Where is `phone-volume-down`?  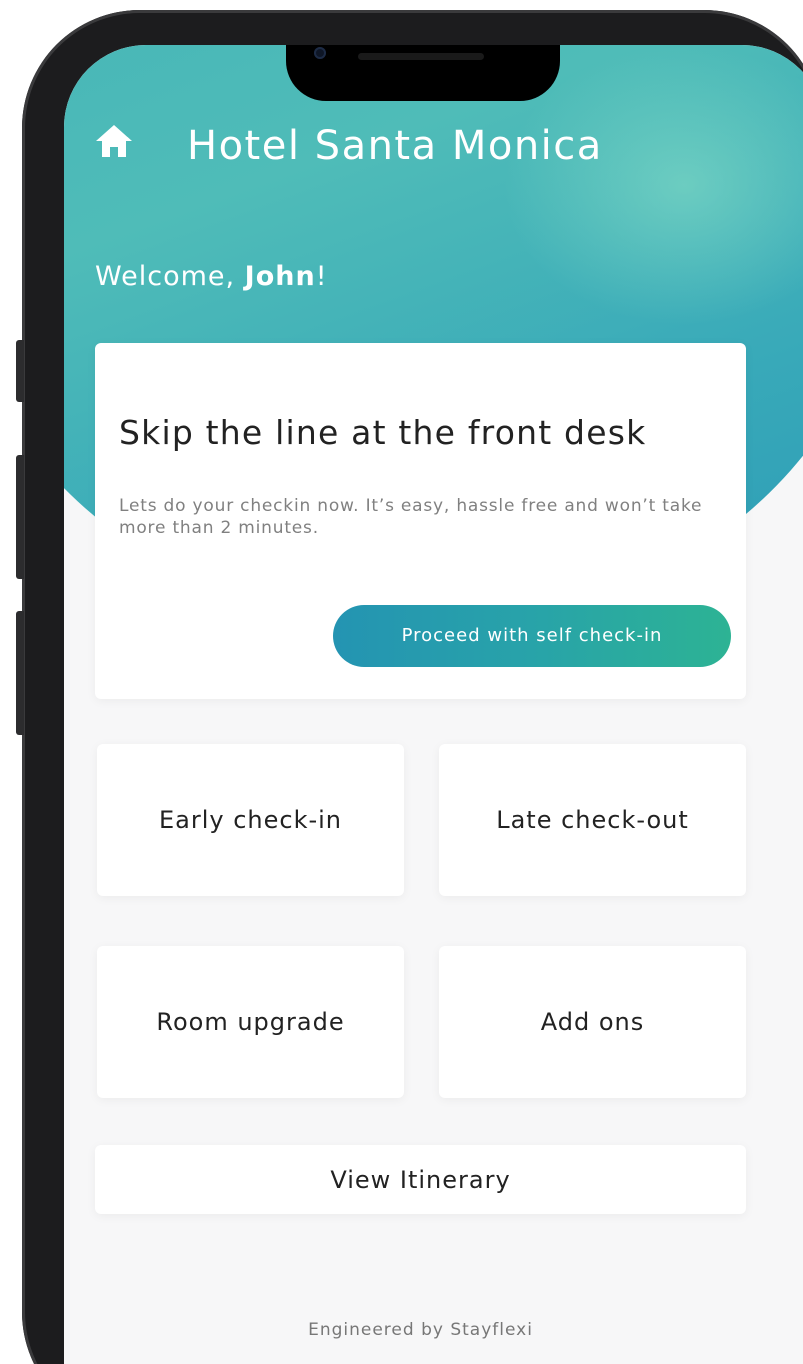 phone-volume-down is located at coordinates (20, 673).